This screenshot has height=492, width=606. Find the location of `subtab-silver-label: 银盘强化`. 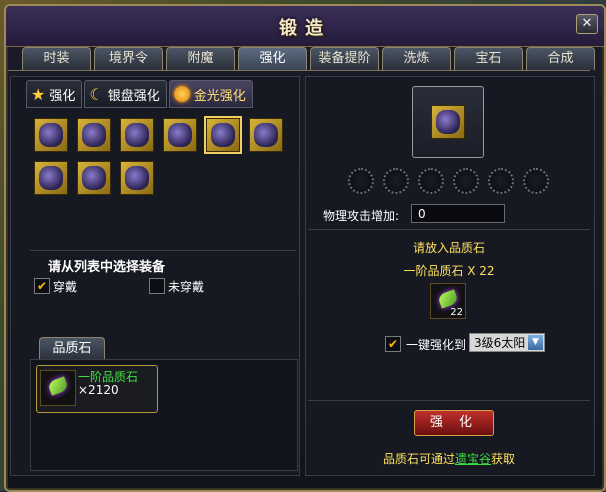

subtab-silver-label: 银盘强化 is located at coordinates (133, 96).